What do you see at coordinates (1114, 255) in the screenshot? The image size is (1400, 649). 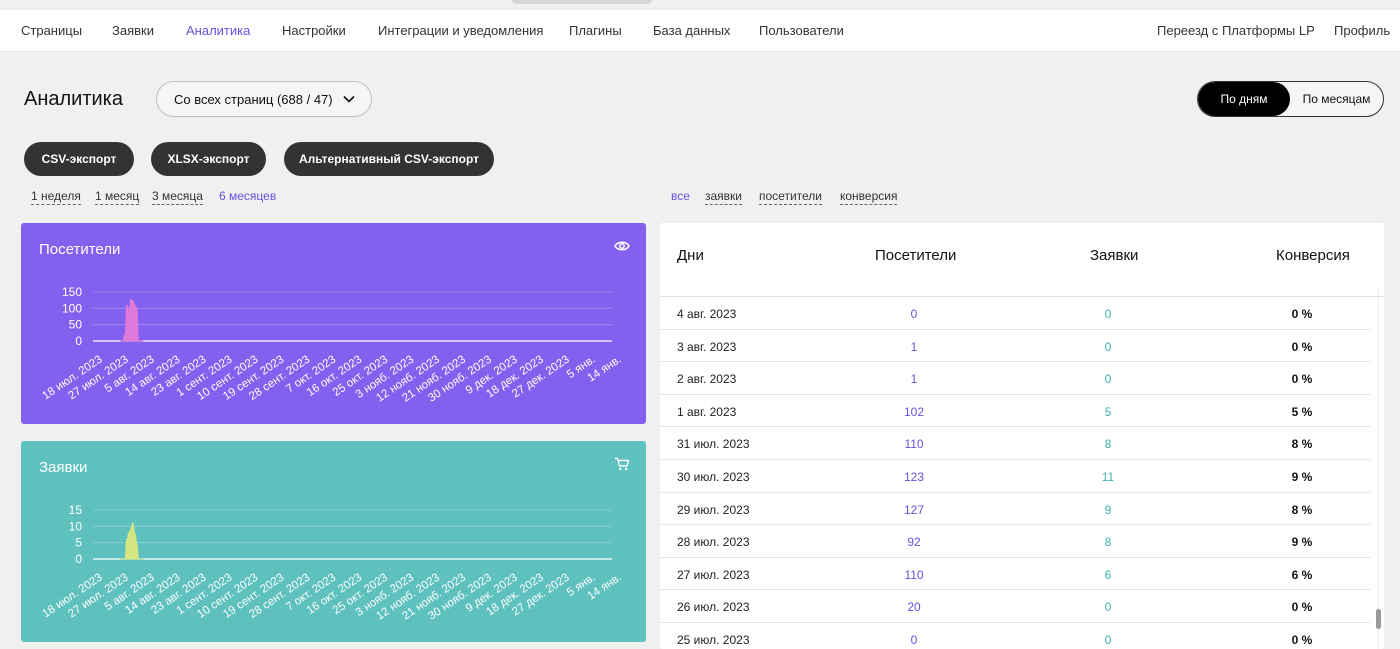 I see `header-orders: Заявки` at bounding box center [1114, 255].